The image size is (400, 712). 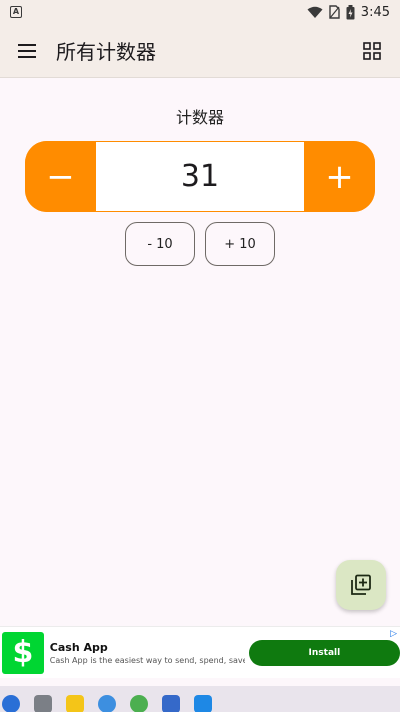 I want to click on menu-icon, so click(x=27, y=50).